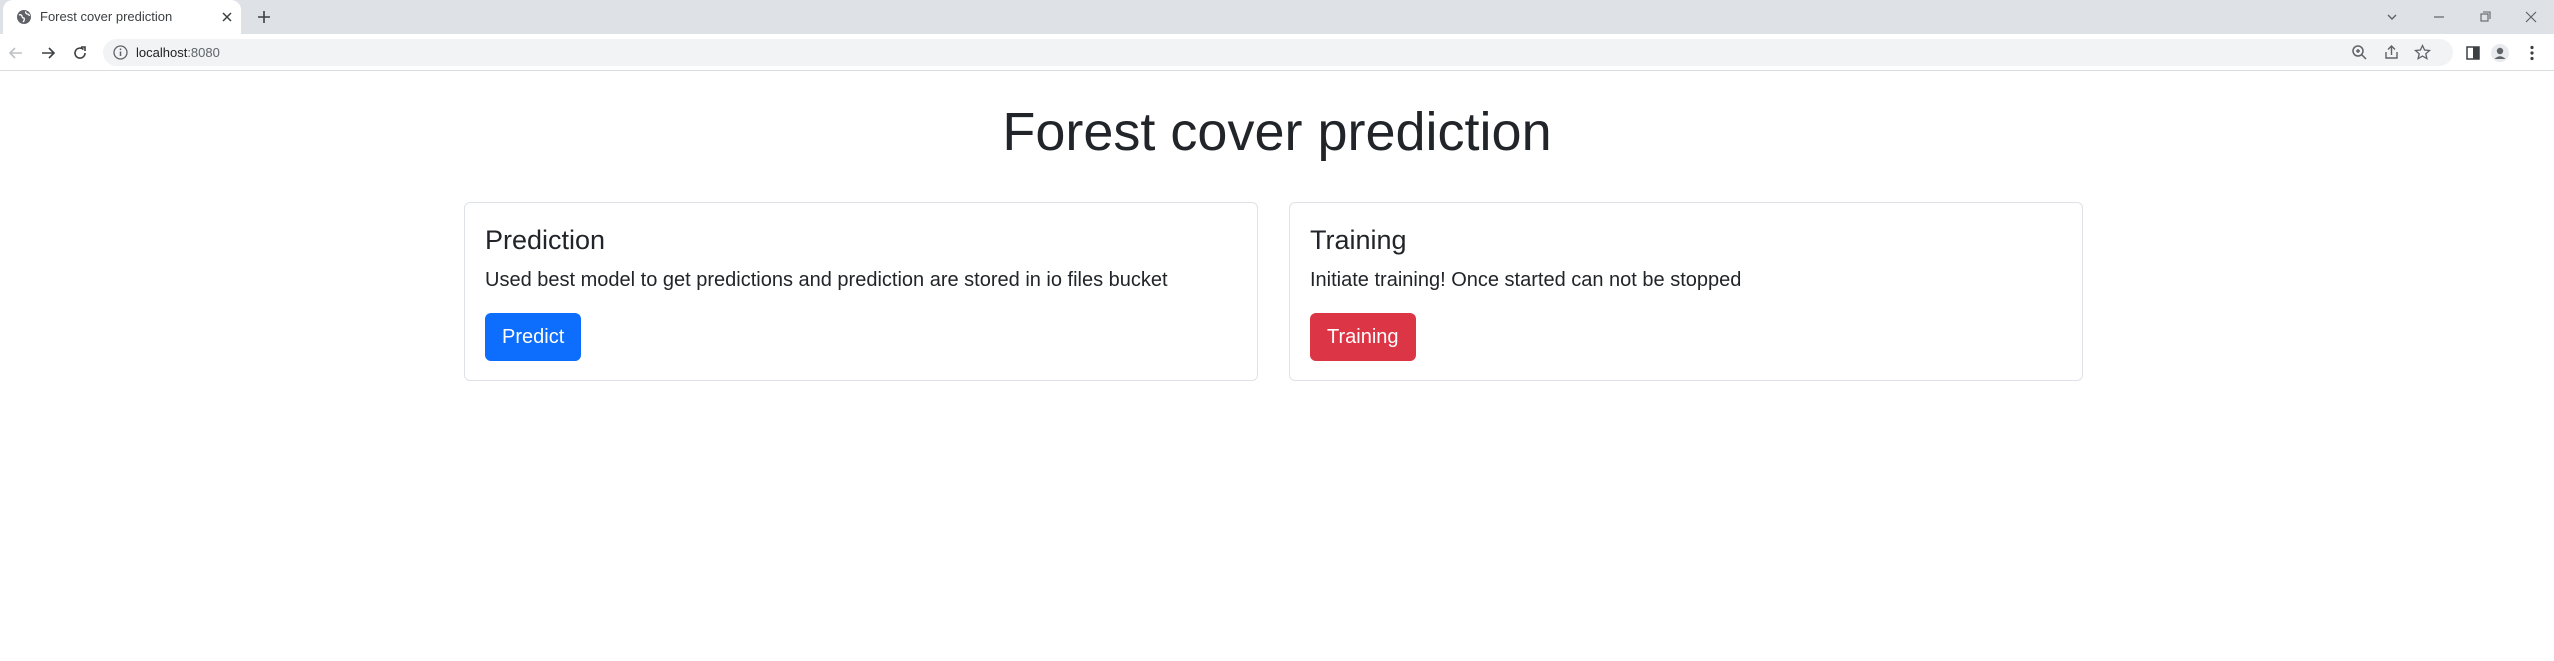 The width and height of the screenshot is (2554, 661). Describe the element at coordinates (1363, 337) in the screenshot. I see `training-button: Training` at that location.